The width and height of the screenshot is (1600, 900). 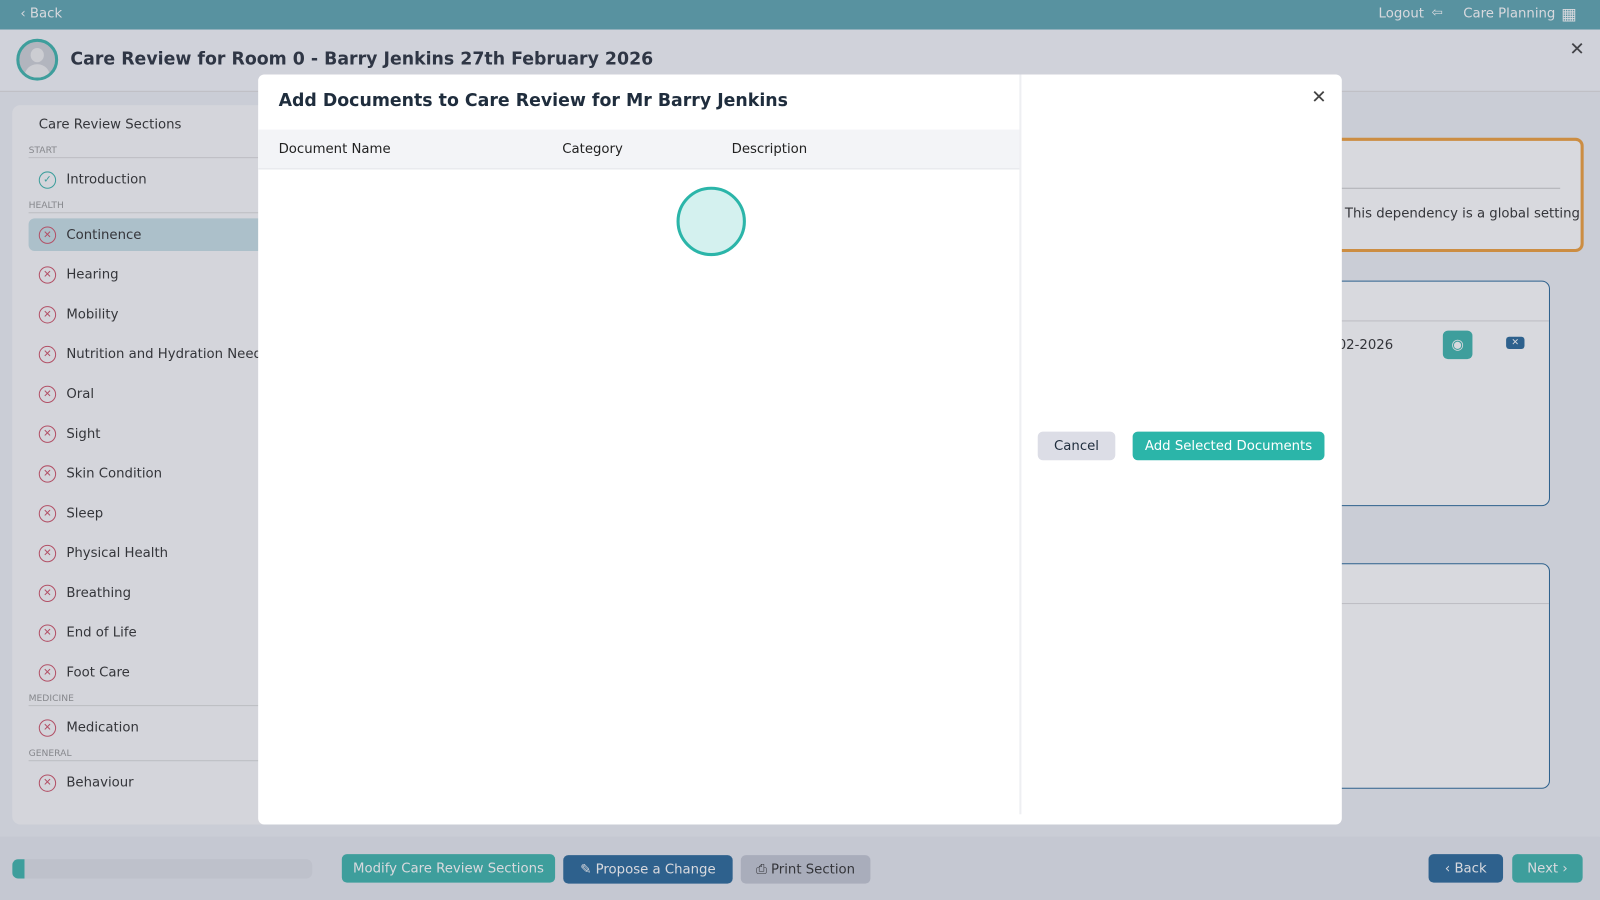 What do you see at coordinates (711, 221) in the screenshot?
I see `loading-spinner` at bounding box center [711, 221].